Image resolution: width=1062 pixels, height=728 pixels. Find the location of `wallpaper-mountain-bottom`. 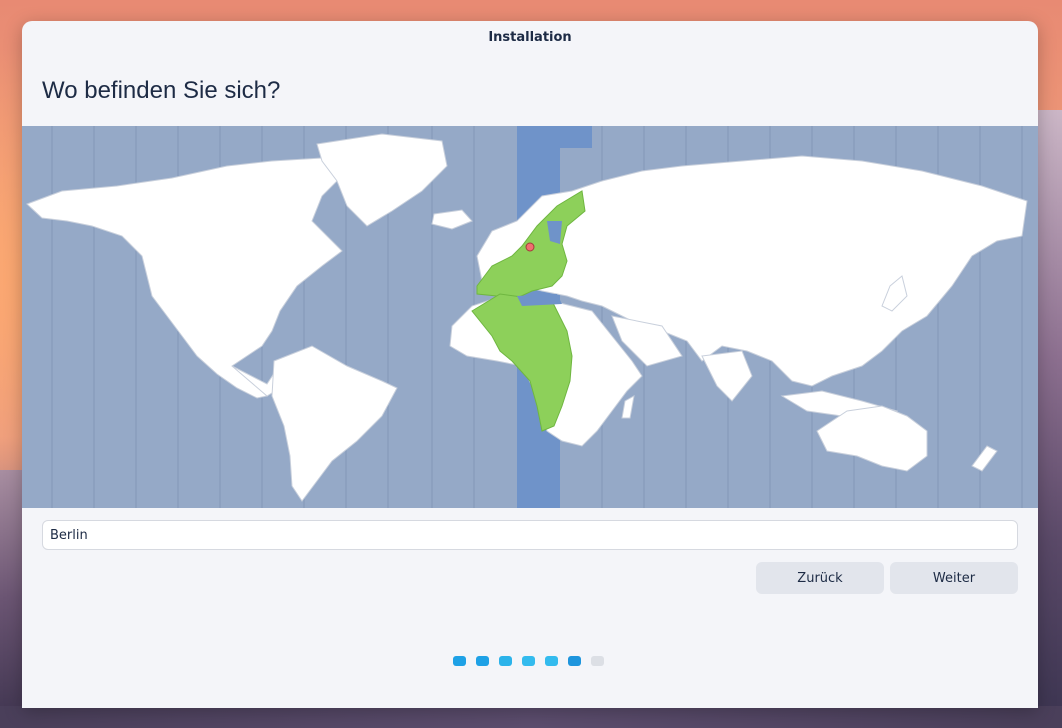

wallpaper-mountain-bottom is located at coordinates (531, 717).